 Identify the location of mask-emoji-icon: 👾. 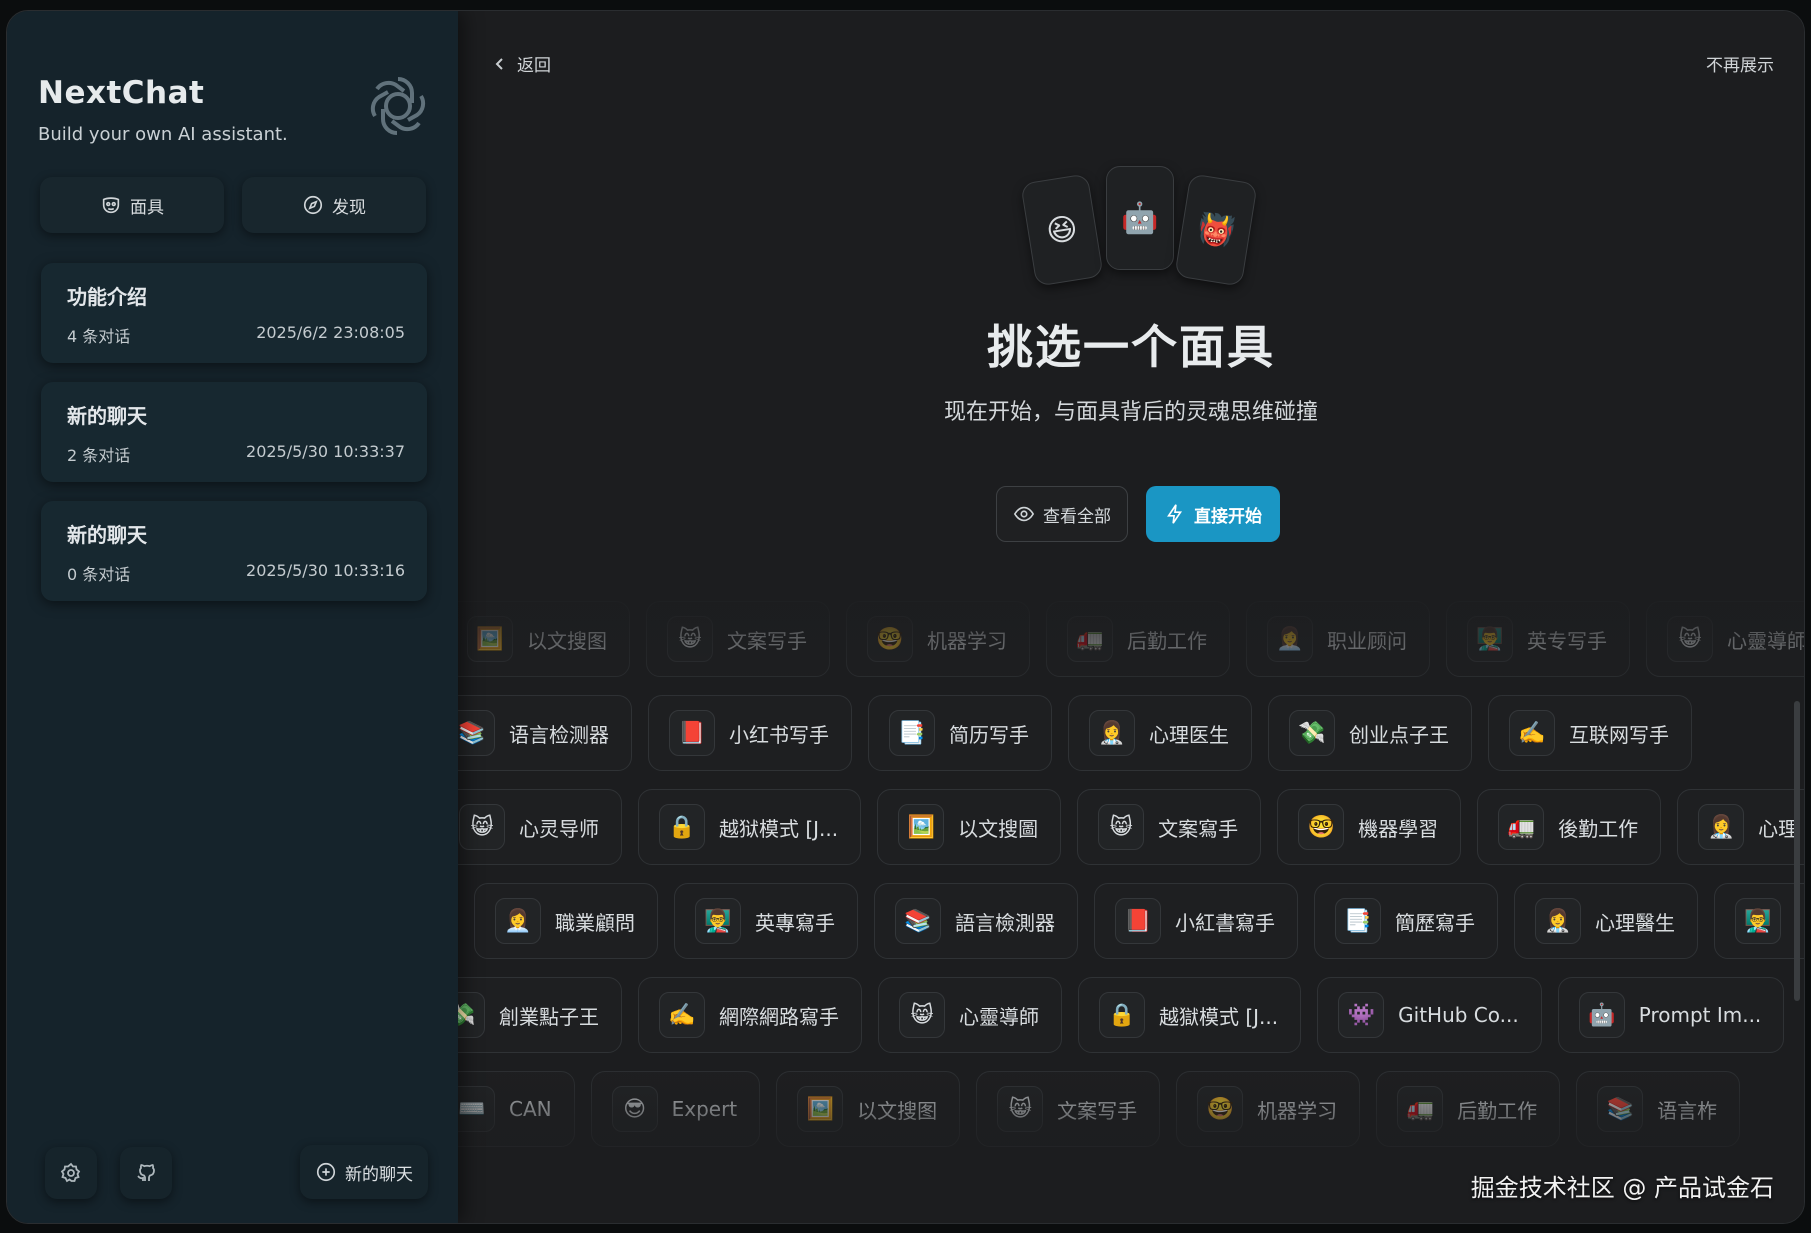
(1361, 1015).